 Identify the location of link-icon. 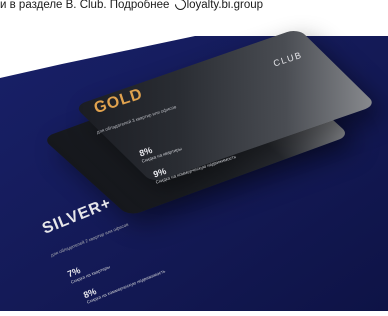
(180, 6).